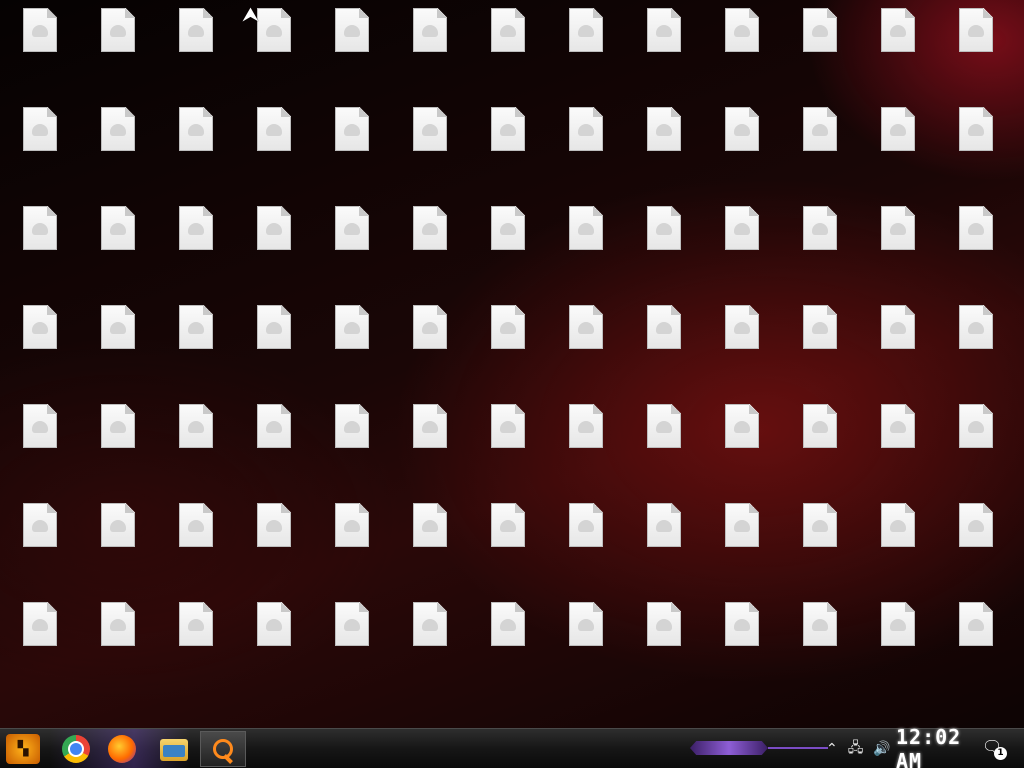 Image resolution: width=1024 pixels, height=768 pixels. Describe the element at coordinates (174, 750) in the screenshot. I see `file-explorer-icon` at that location.